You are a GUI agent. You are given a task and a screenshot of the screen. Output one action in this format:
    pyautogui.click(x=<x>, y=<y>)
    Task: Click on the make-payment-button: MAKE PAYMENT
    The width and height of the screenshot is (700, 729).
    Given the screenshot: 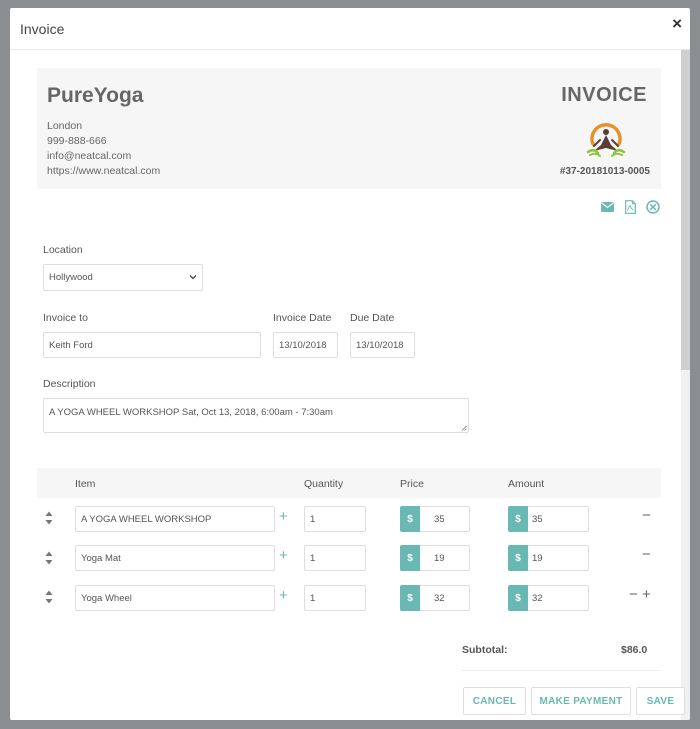 What is the action you would take?
    pyautogui.click(x=581, y=701)
    